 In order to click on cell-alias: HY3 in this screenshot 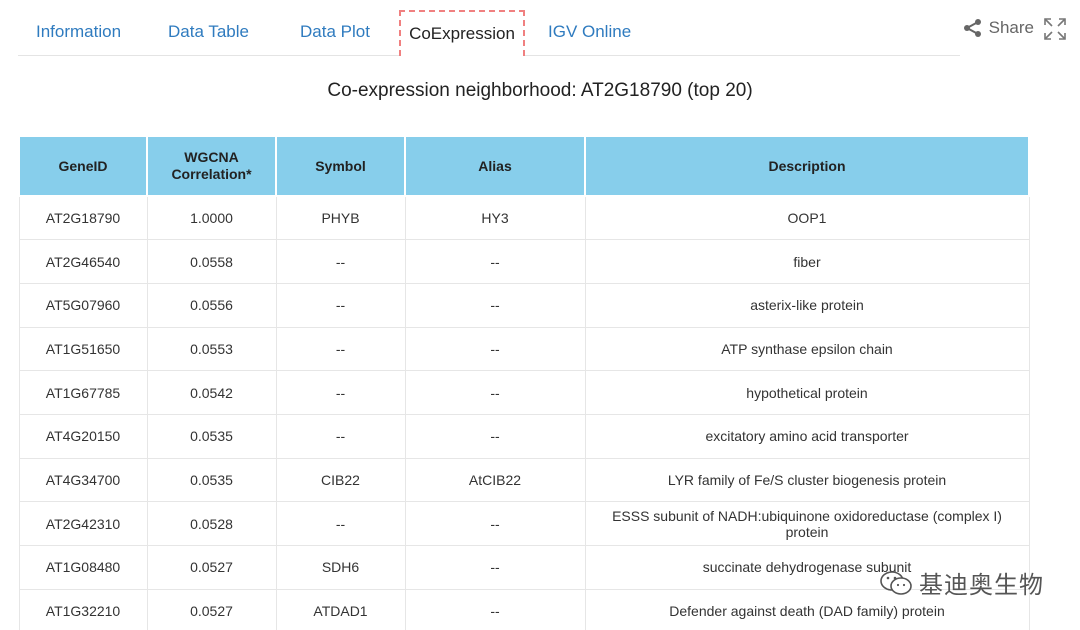, I will do `click(495, 218)`.